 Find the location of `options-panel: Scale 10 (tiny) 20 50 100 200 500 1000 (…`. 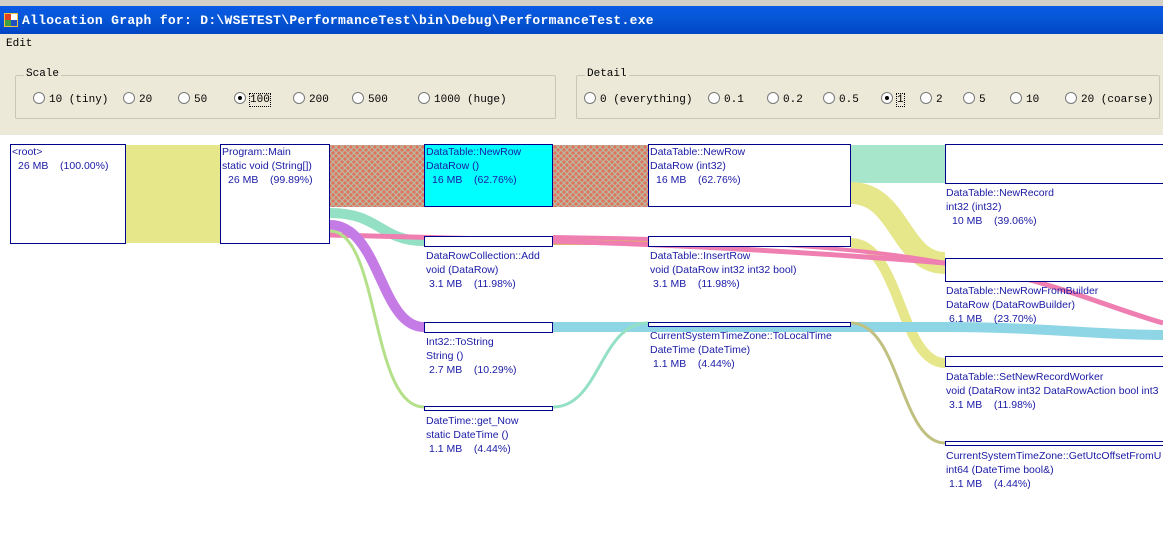

options-panel: Scale 10 (tiny) 20 50 100 200 500 1000 (… is located at coordinates (581, 95).